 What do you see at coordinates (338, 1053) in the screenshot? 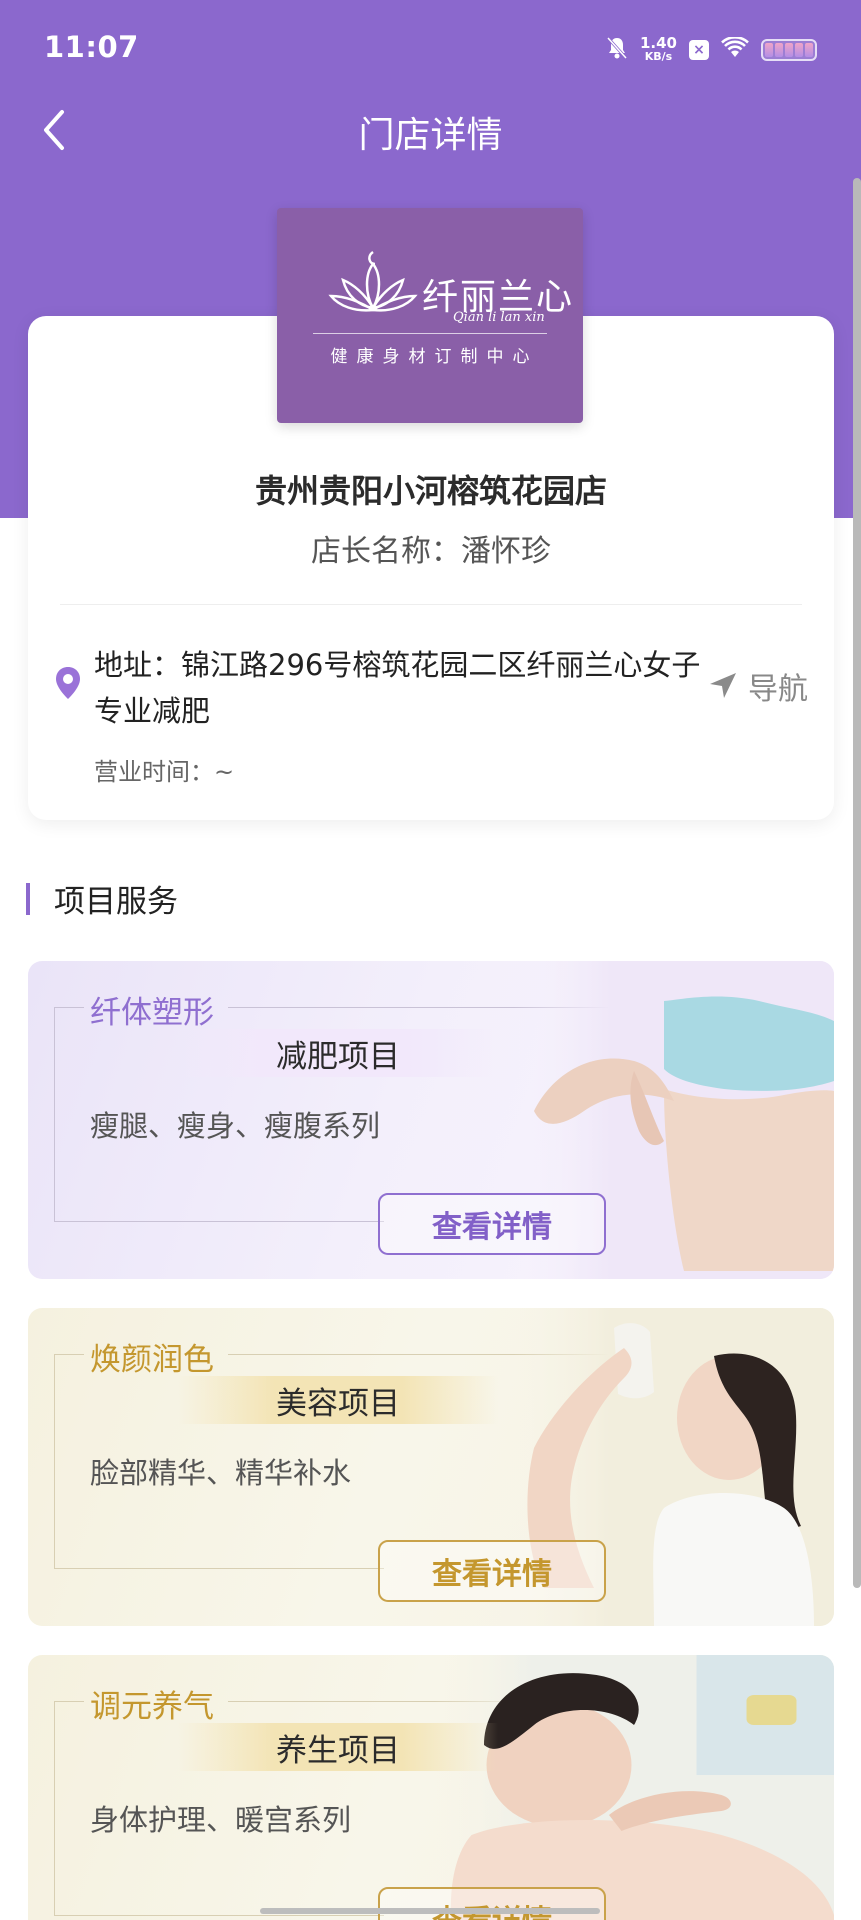
I see `service-label: 减肥项目` at bounding box center [338, 1053].